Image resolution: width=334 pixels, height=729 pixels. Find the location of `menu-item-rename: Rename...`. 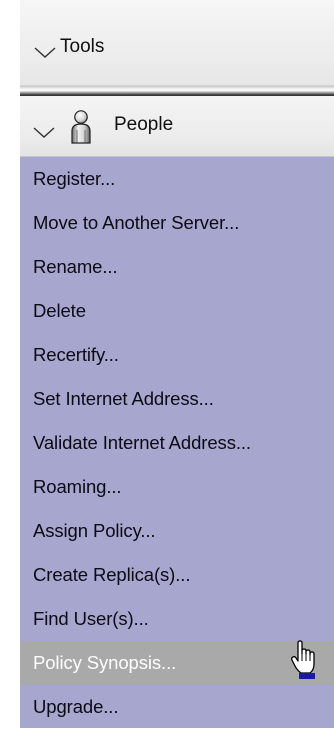

menu-item-rename: Rename... is located at coordinates (177, 267).